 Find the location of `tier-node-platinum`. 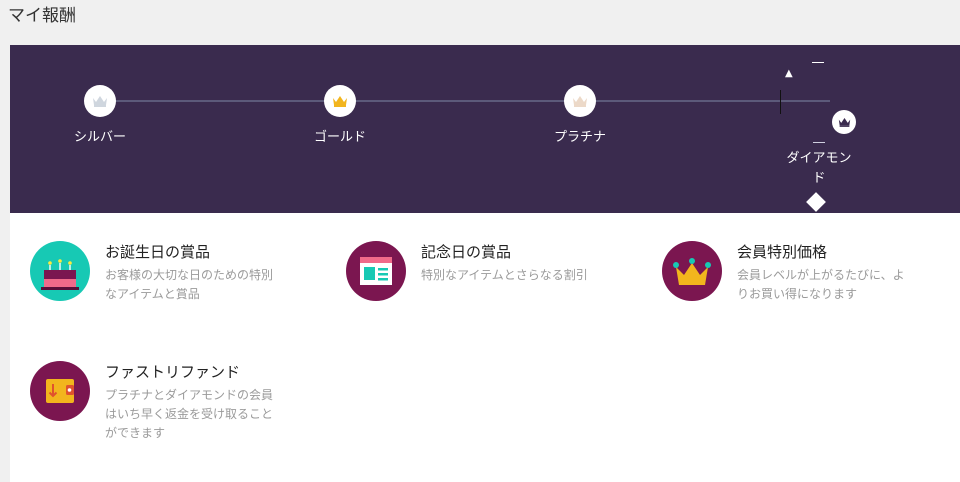

tier-node-platinum is located at coordinates (580, 101).